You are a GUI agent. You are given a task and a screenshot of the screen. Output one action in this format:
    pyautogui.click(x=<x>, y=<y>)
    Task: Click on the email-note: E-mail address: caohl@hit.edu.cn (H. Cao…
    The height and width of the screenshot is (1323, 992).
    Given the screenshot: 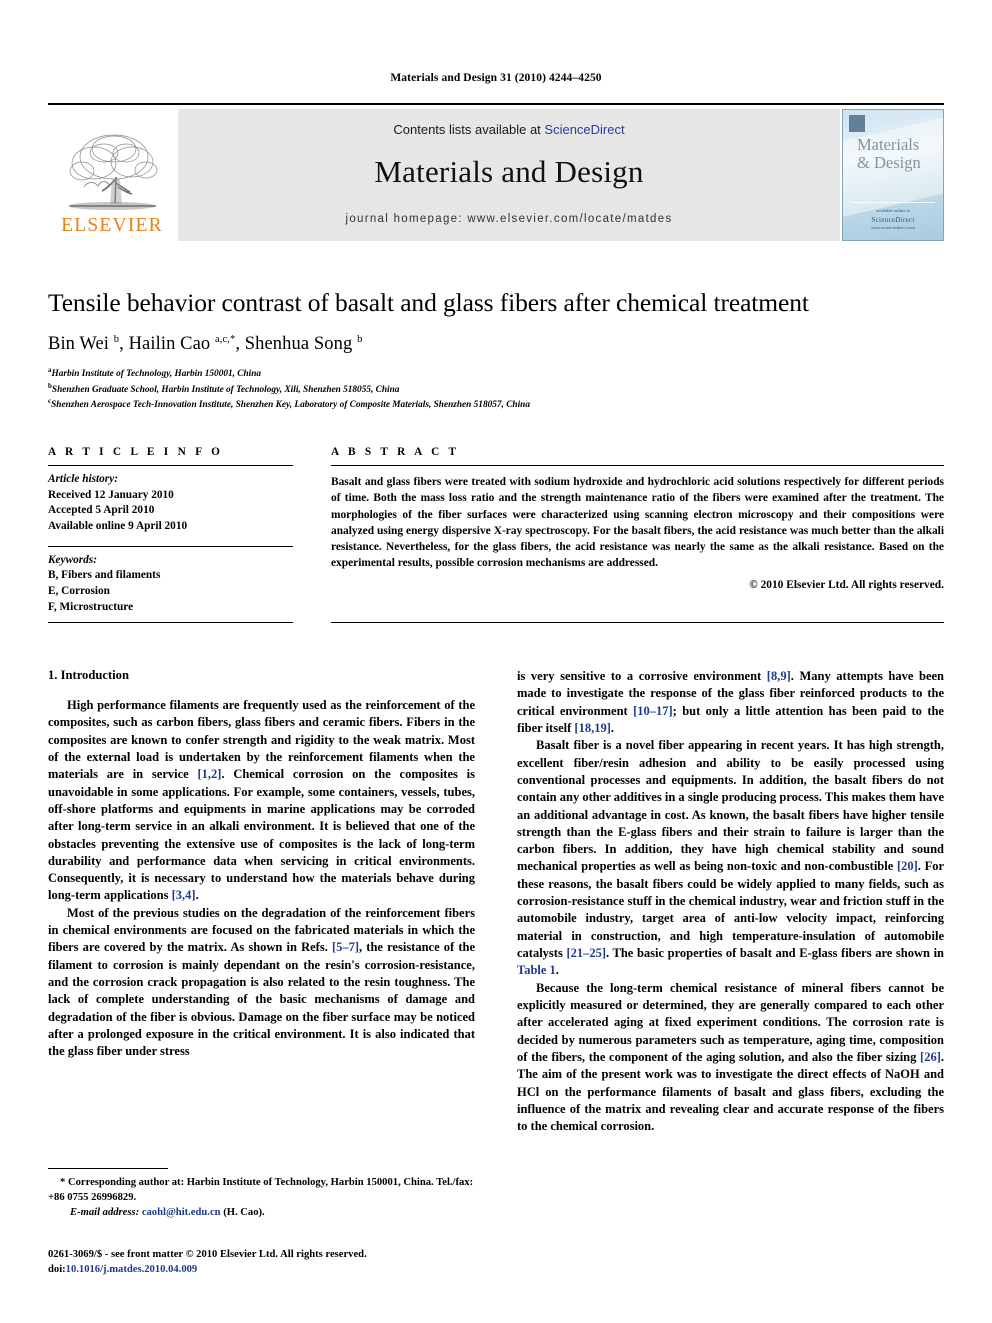 What is the action you would take?
    pyautogui.click(x=261, y=1212)
    